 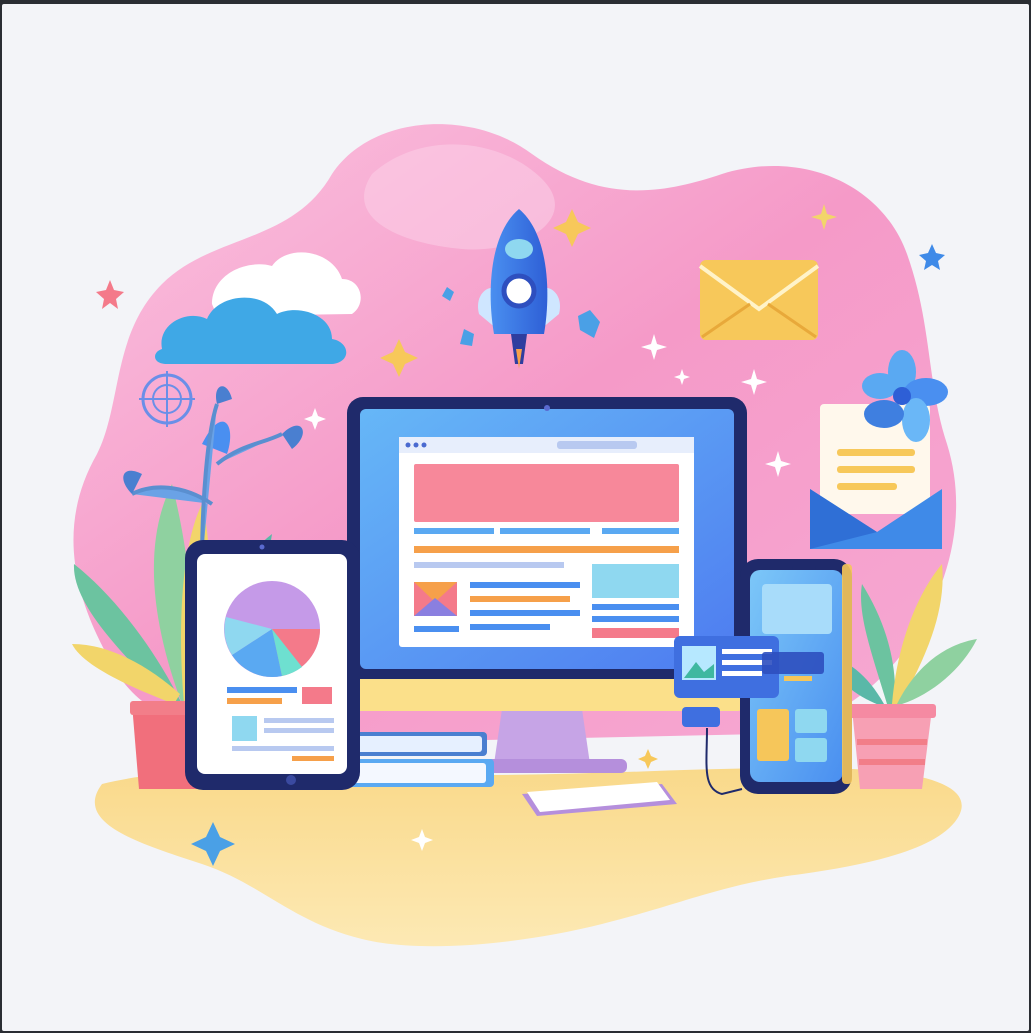 I want to click on mail-envelope-icon, so click(x=759, y=300).